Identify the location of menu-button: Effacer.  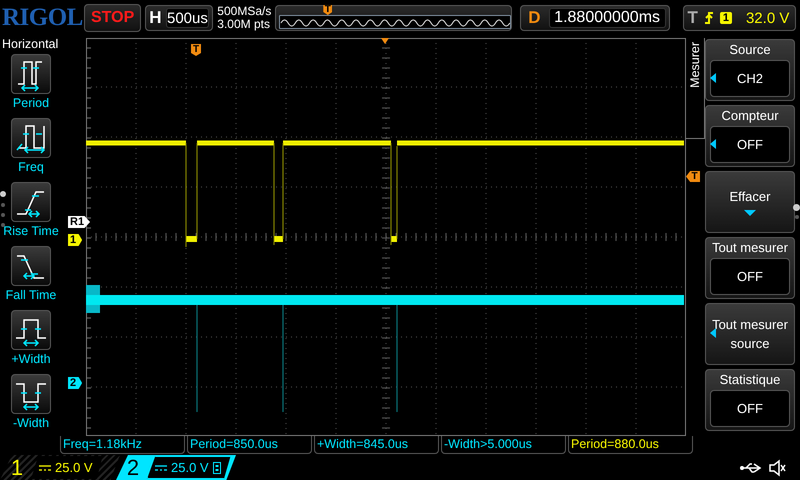
(750, 202).